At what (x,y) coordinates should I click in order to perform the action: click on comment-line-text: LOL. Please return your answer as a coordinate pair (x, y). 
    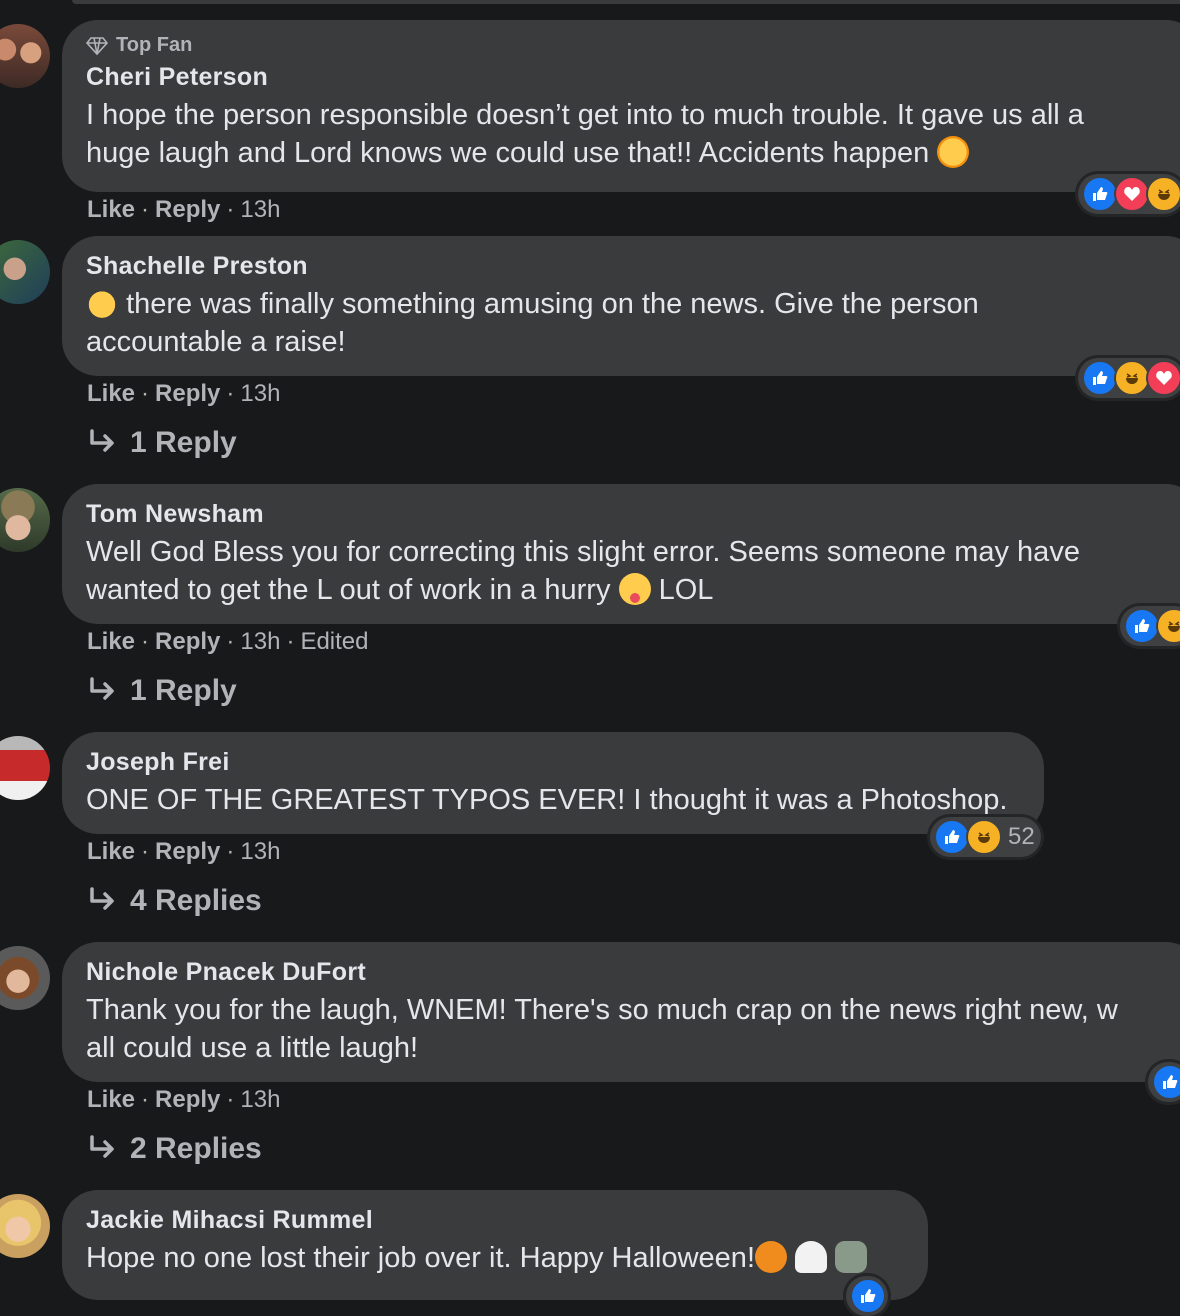
    Looking at the image, I should click on (686, 590).